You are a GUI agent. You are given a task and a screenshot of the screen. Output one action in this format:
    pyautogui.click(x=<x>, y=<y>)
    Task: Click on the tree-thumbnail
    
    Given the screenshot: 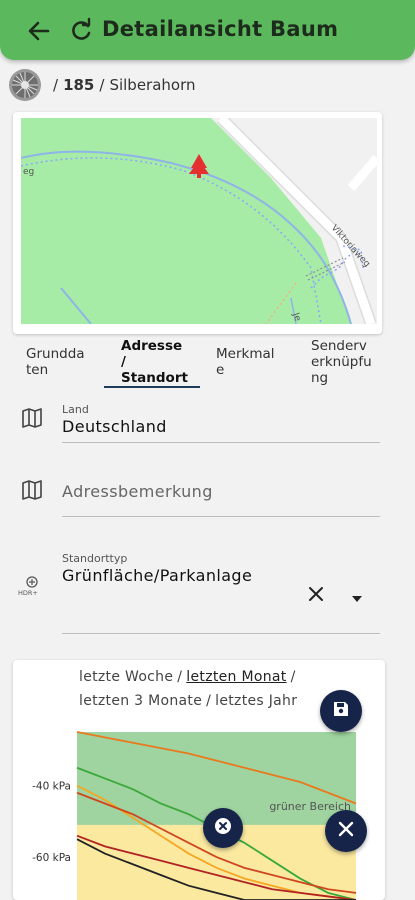 What is the action you would take?
    pyautogui.click(x=25, y=85)
    